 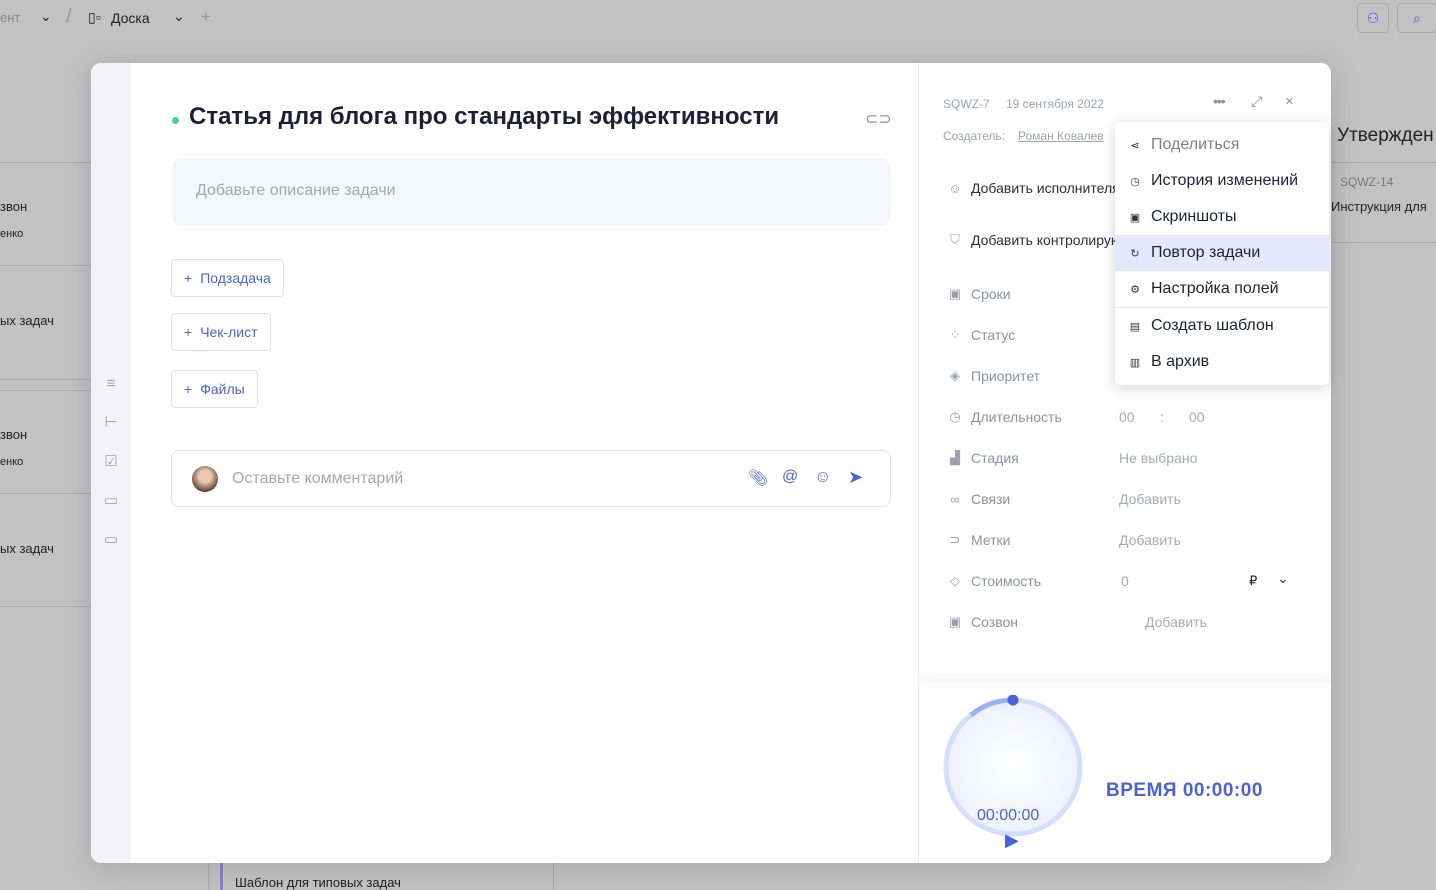 What do you see at coordinates (1135, 217) in the screenshot?
I see `image-icon: ▣` at bounding box center [1135, 217].